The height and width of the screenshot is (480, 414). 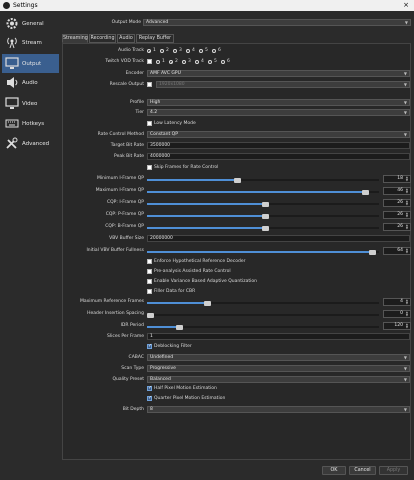 I want to click on rescale-output-checkbox, so click(x=149, y=84).